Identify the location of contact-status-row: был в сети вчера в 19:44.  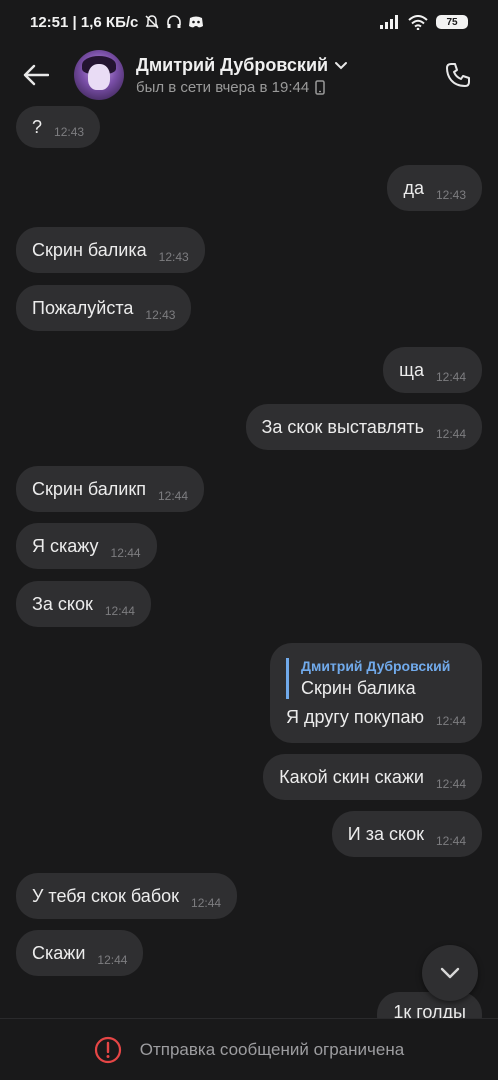
(242, 87).